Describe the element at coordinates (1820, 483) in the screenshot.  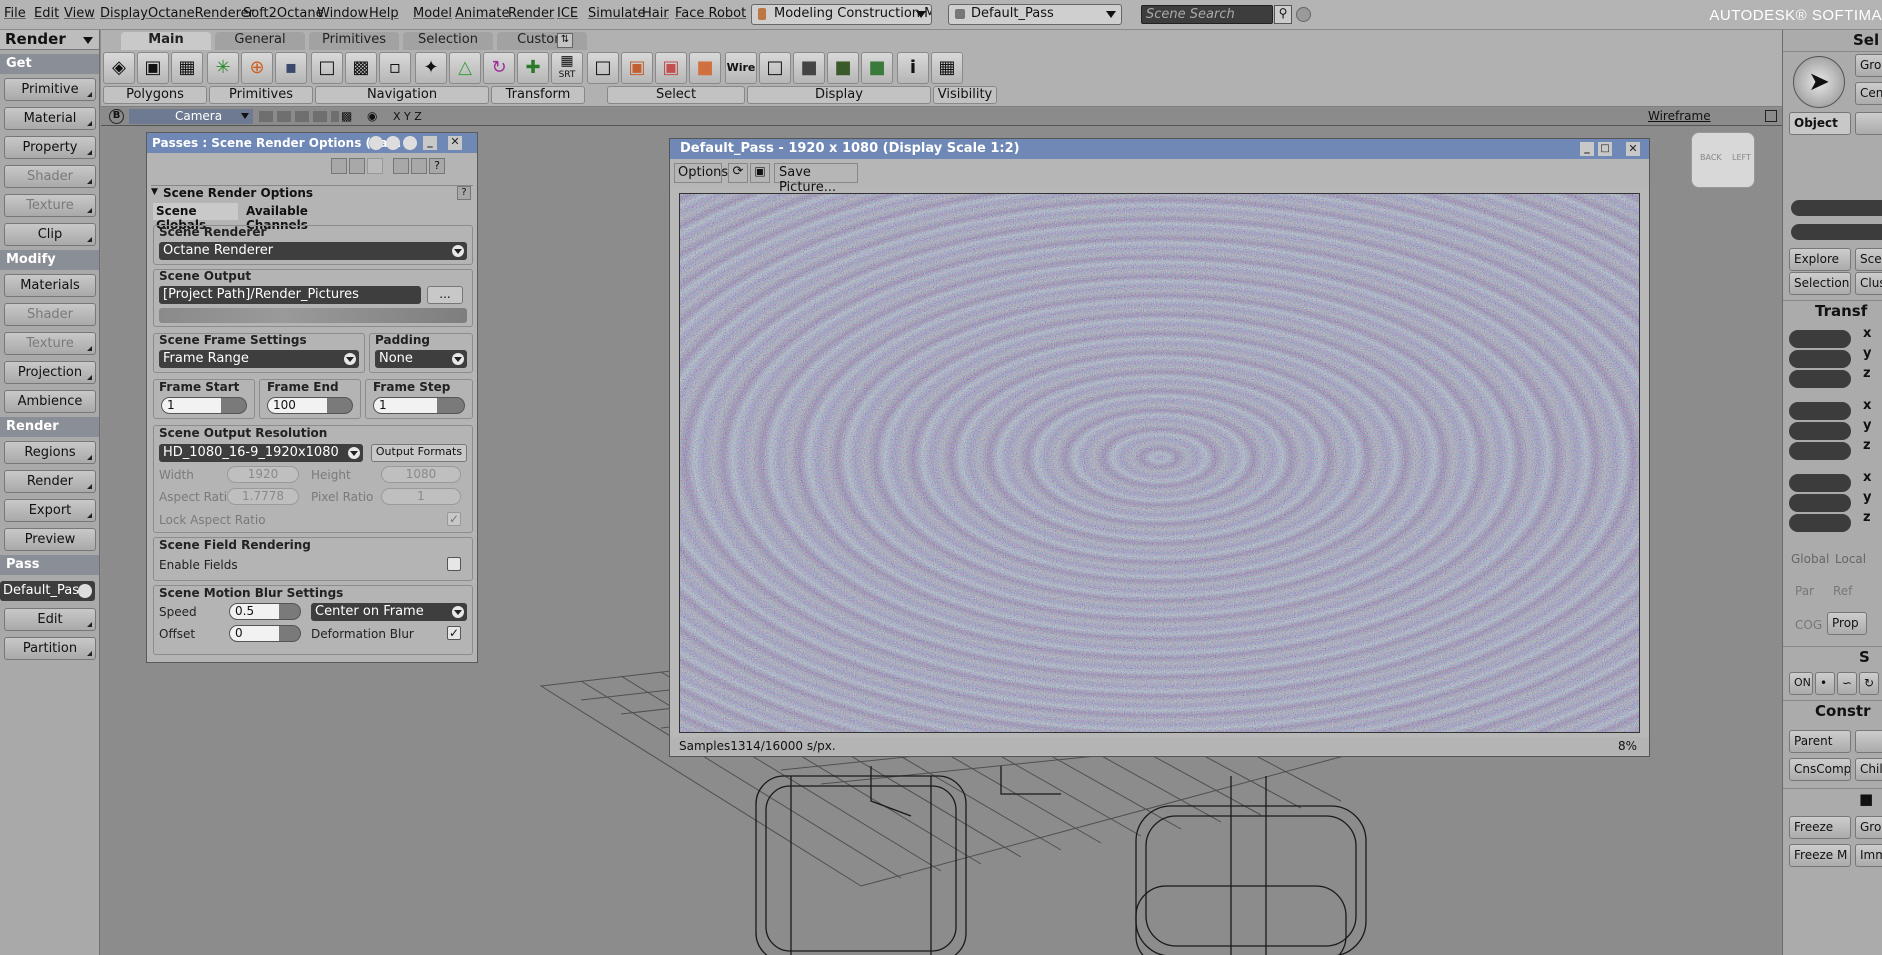
I see `translate-x-field` at that location.